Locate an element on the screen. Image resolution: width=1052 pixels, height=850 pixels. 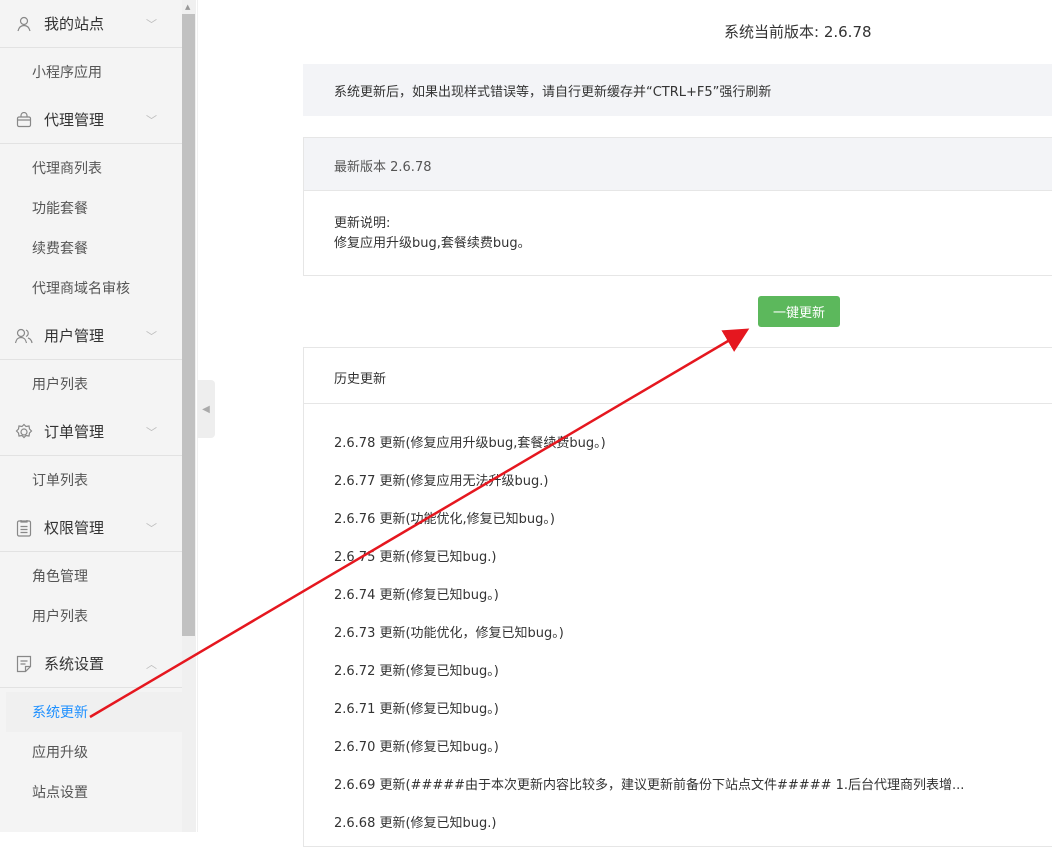
sidebar-collapse-button: ◀ is located at coordinates (206, 409).